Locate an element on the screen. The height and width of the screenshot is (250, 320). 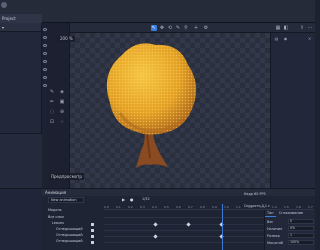
tick-label: 0.6 is located at coordinates (178, 207).